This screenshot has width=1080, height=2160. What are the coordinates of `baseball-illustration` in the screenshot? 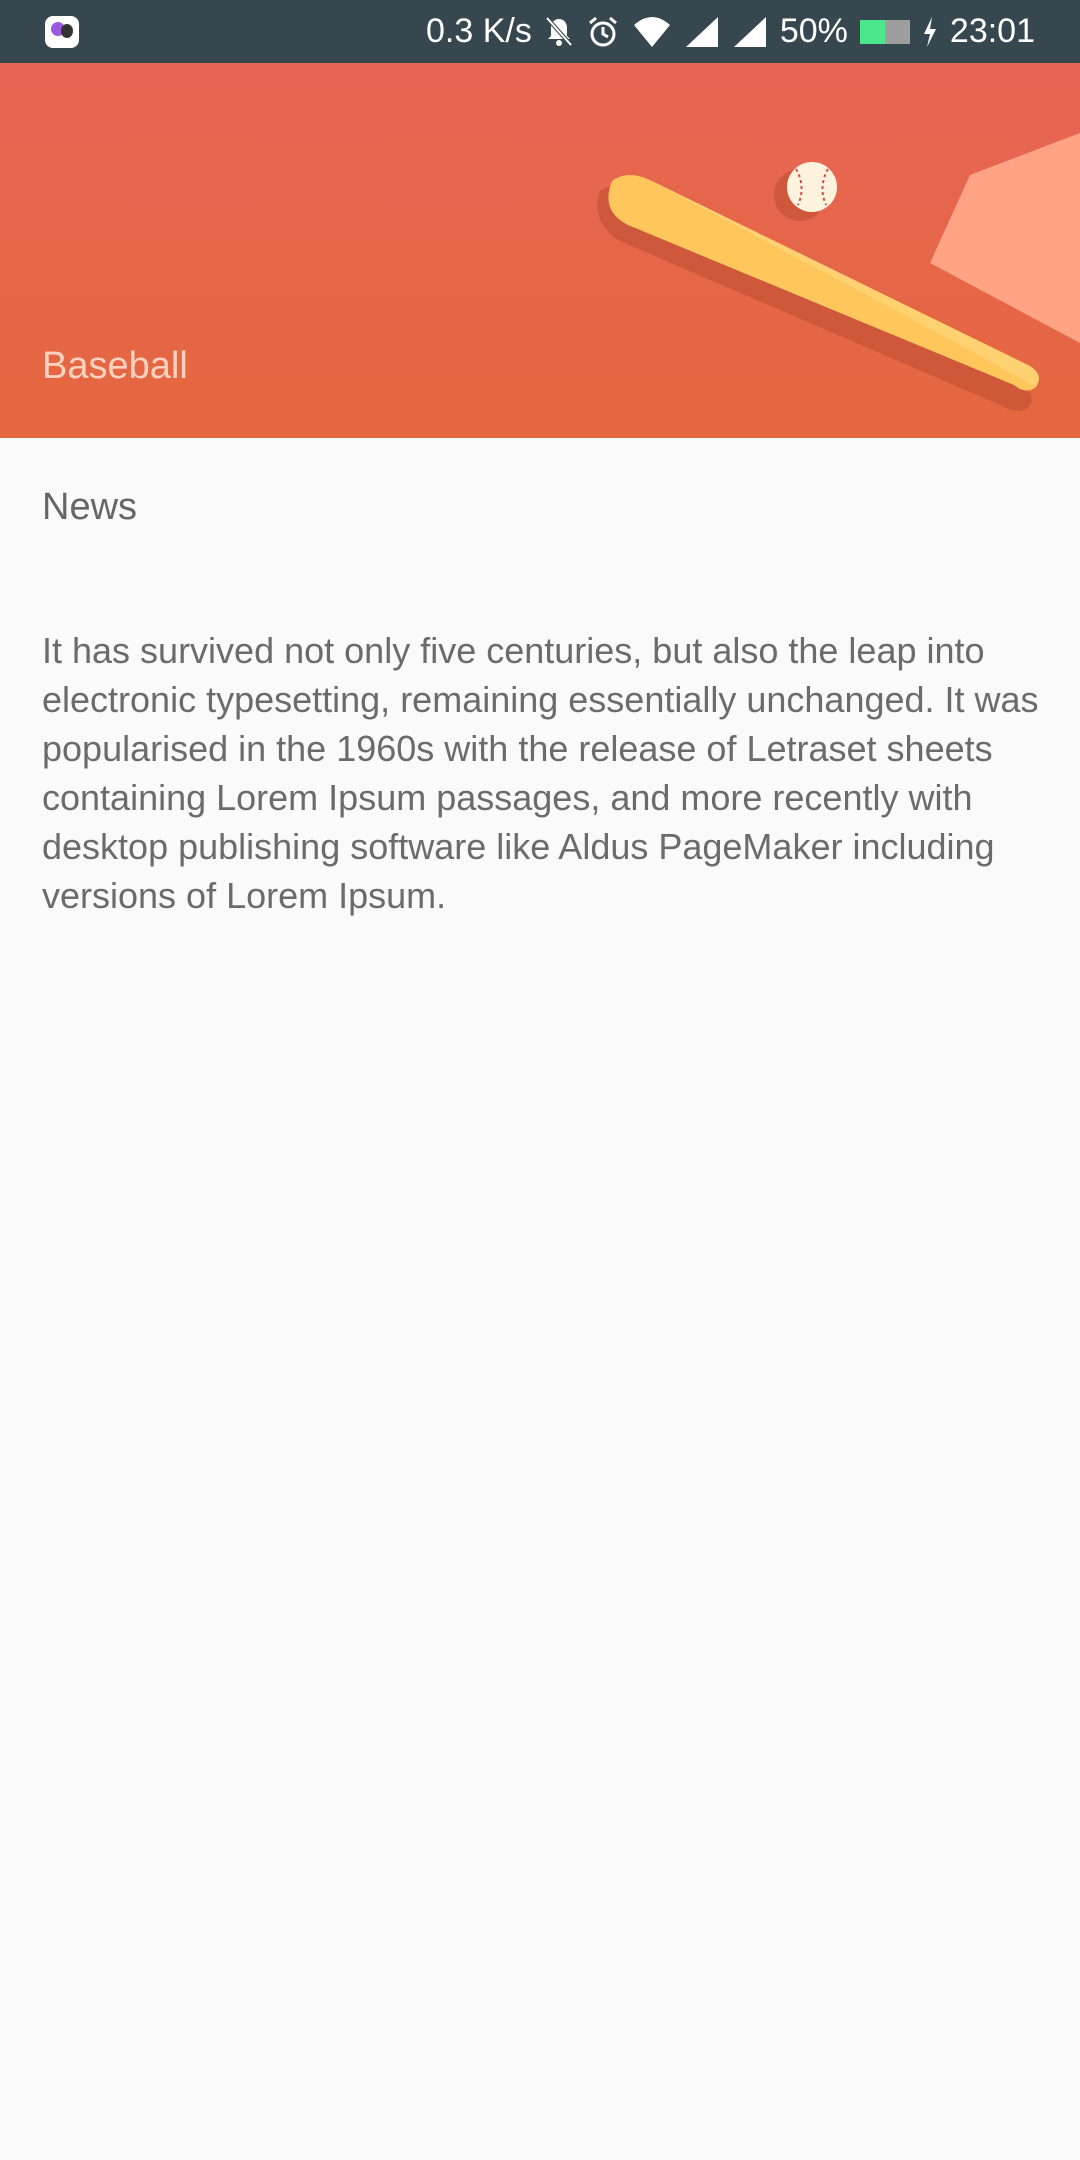 It's located at (838, 272).